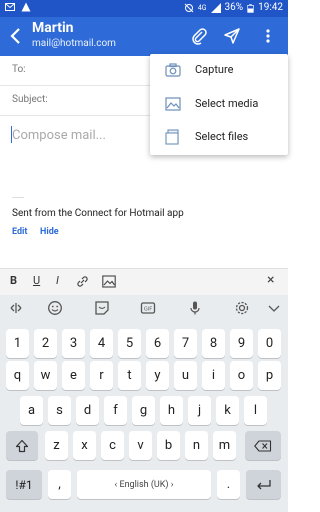 Image resolution: width=320 pixels, height=512 pixels. Describe the element at coordinates (16, 308) in the screenshot. I see `cursor-move-icon` at that location.